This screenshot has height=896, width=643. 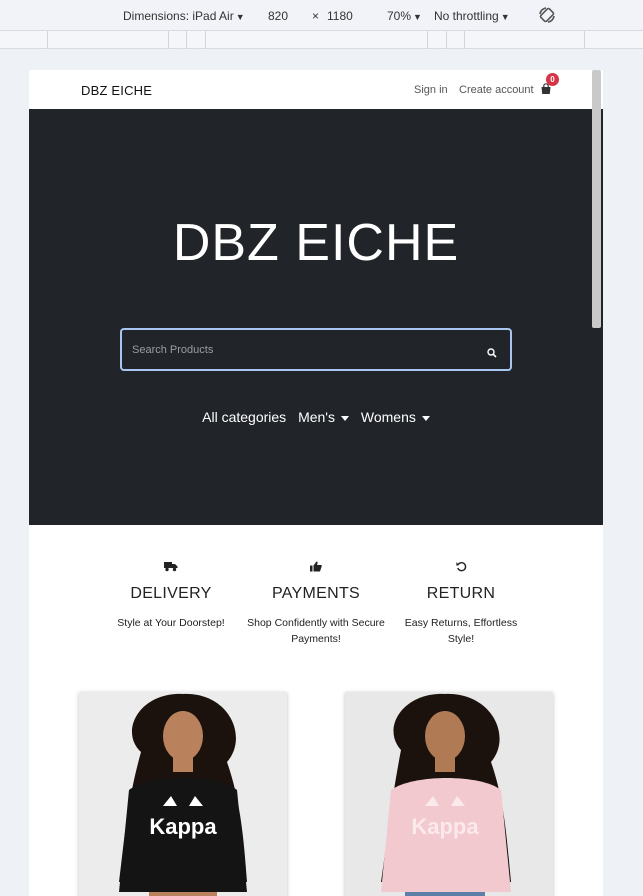 I want to click on feature-description: Shop Confidently with Secure Payments!, so click(x=316, y=631).